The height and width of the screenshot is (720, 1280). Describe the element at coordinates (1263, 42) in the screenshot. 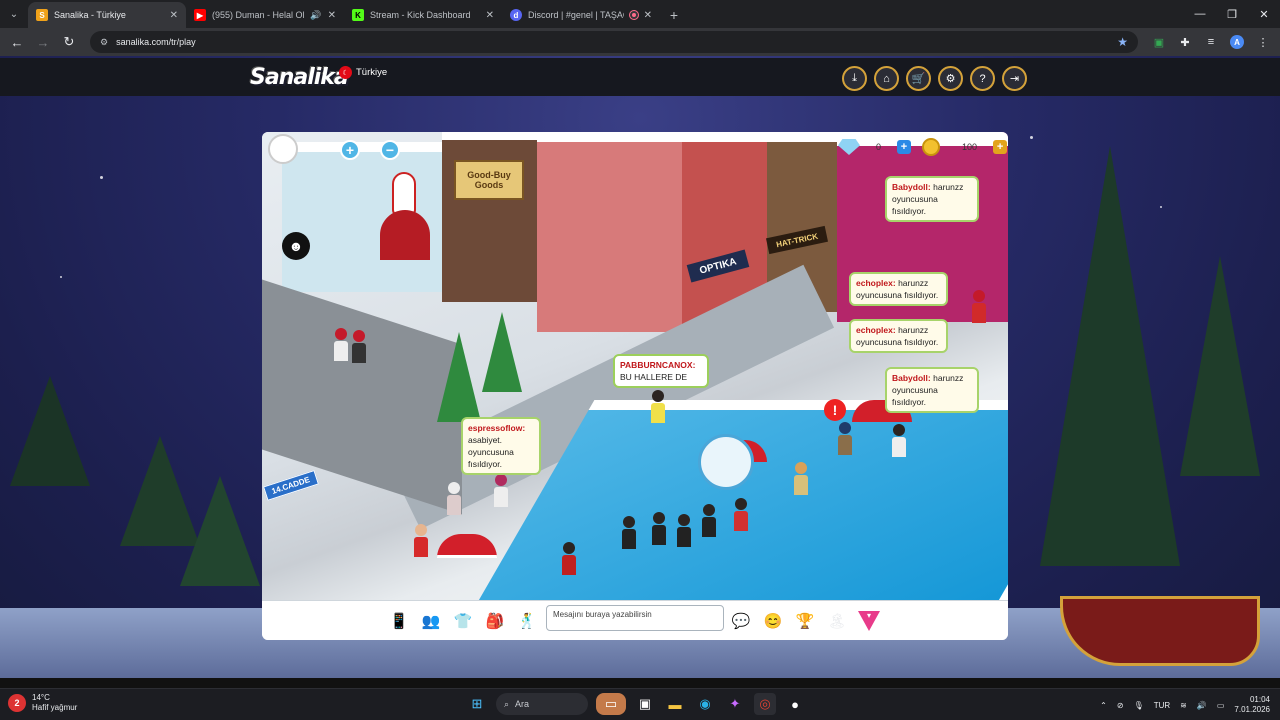

I see `kebab-menu-icon: ⋮` at that location.